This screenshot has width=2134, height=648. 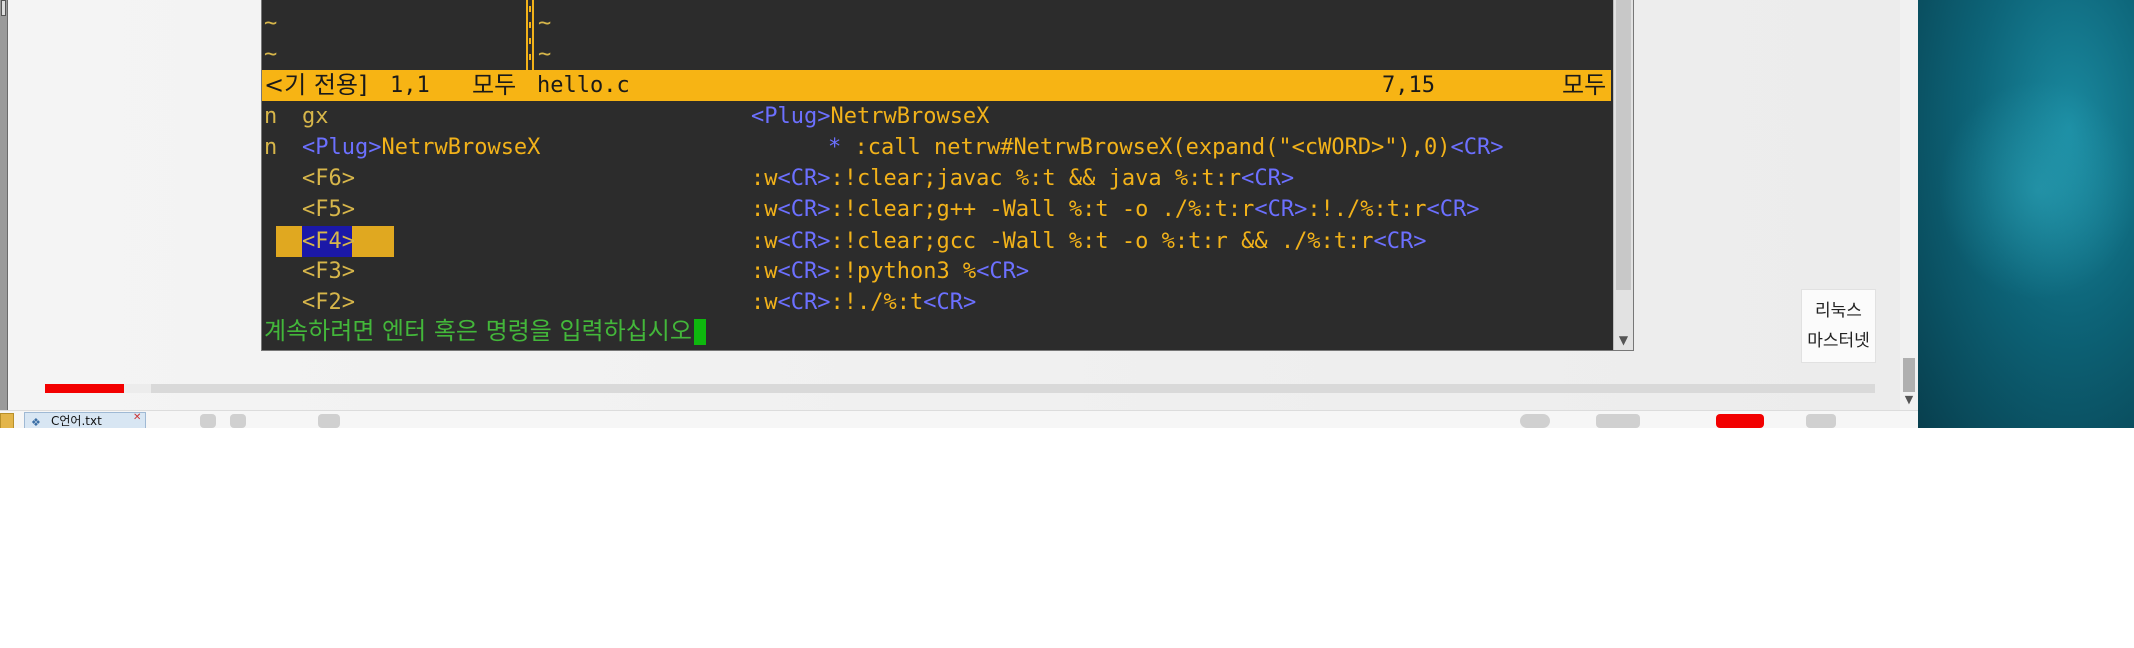 What do you see at coordinates (328, 241) in the screenshot?
I see `mapping-lhs: <F4>` at bounding box center [328, 241].